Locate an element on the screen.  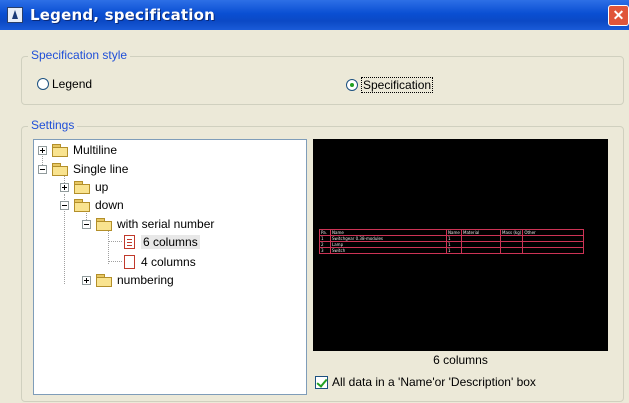
radio-legend-circle is located at coordinates (43, 84).